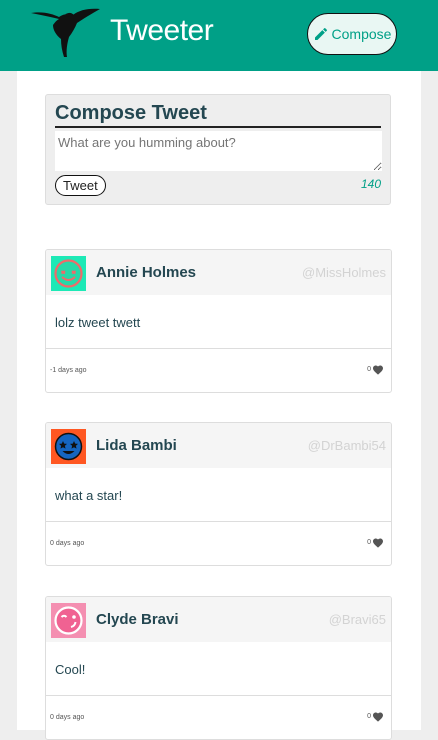 Image resolution: width=438 pixels, height=740 pixels. I want to click on tweet-submit-button: Tweet, so click(80, 185).